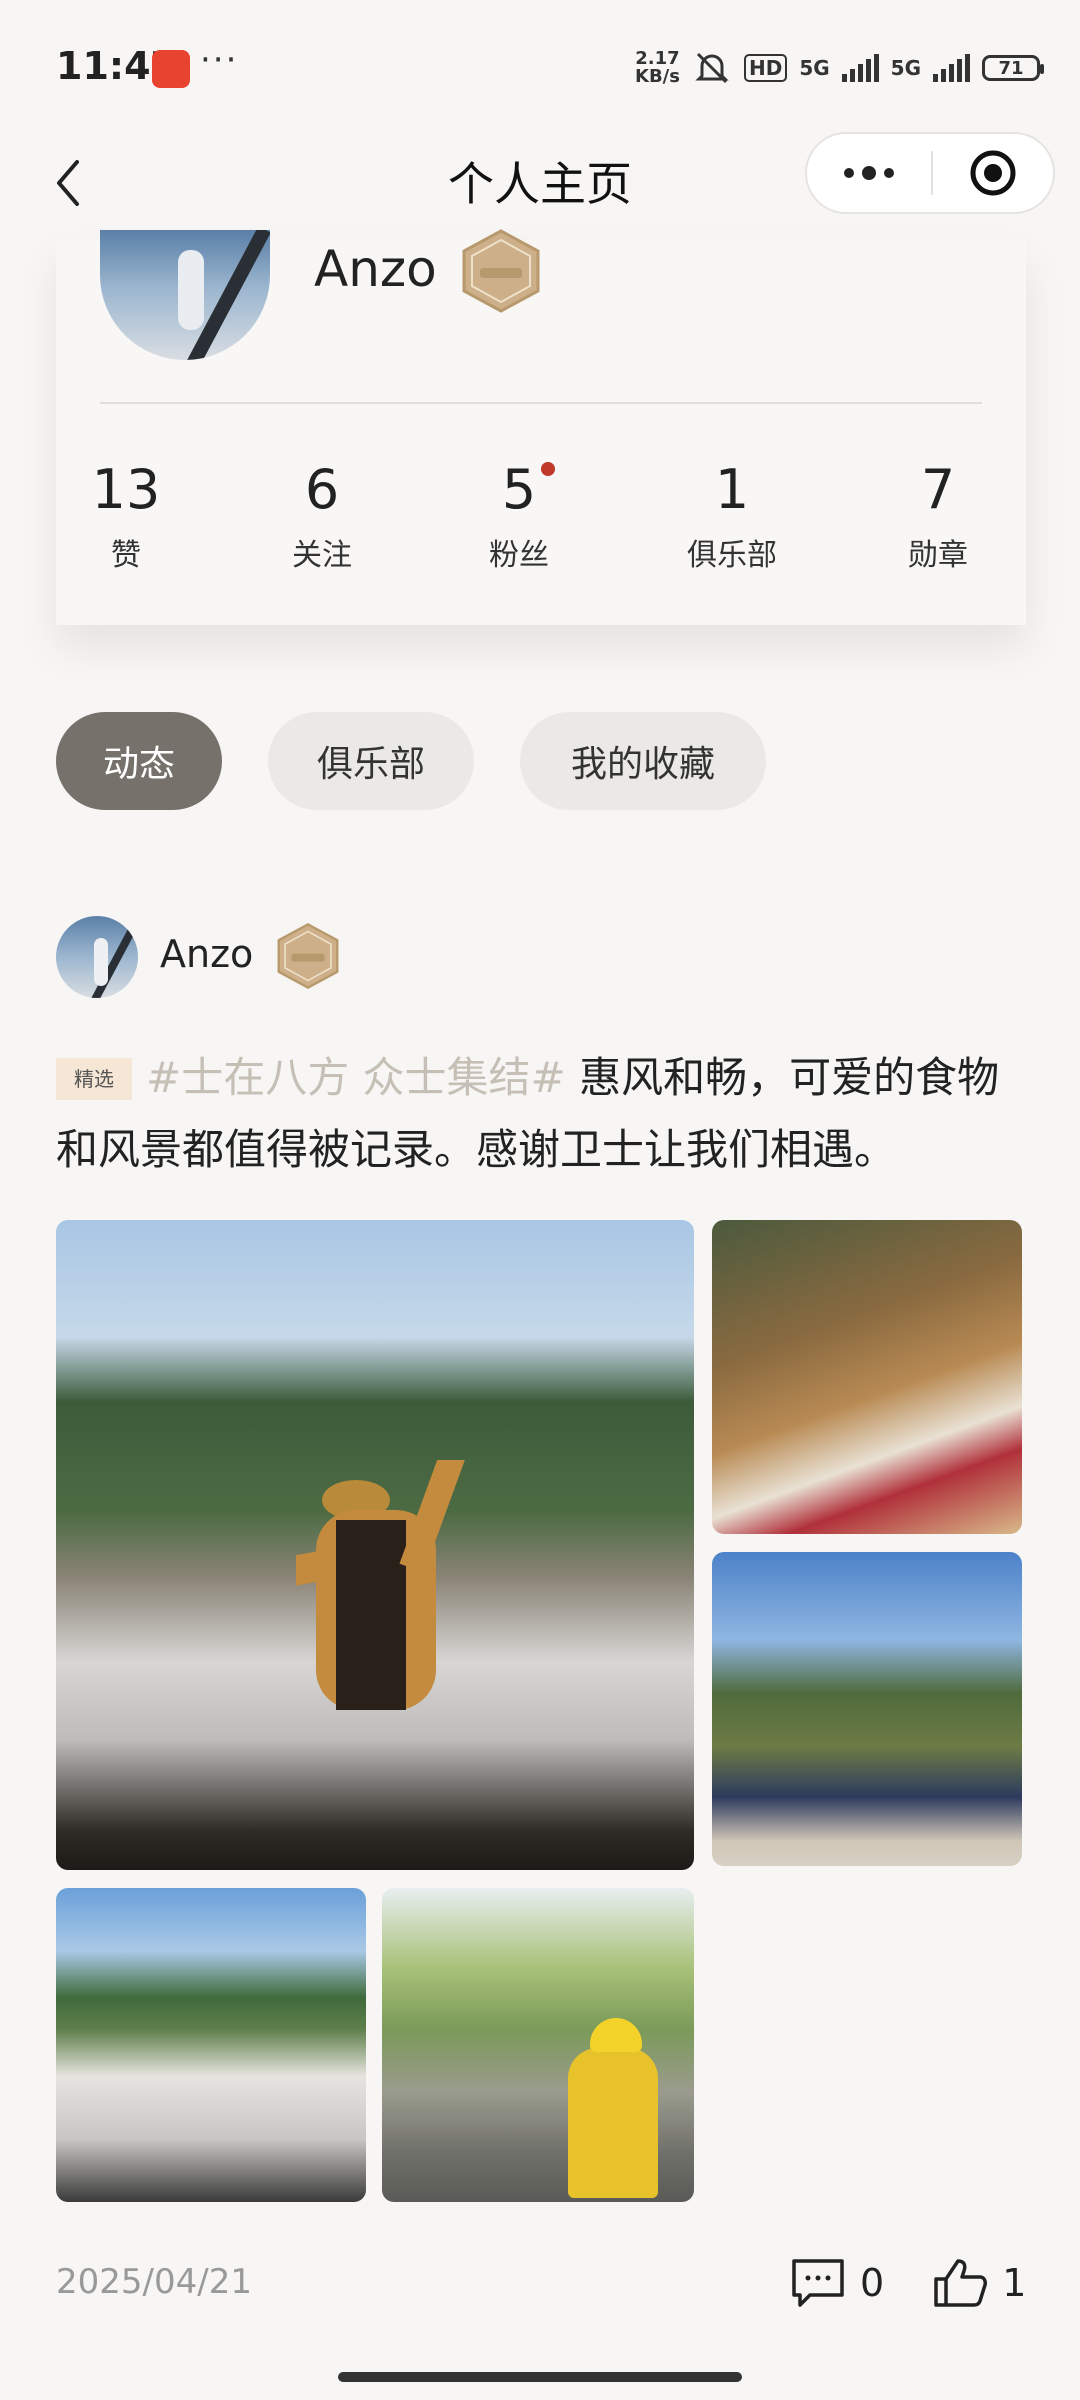  I want to click on close-miniprogram-button, so click(993, 173).